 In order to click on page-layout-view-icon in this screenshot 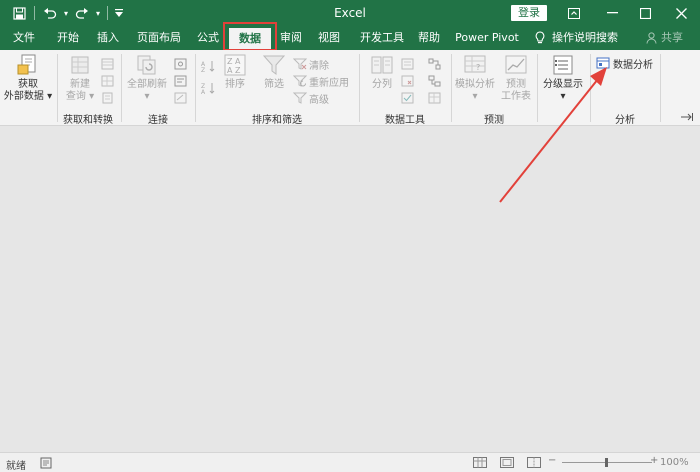, I will do `click(507, 464)`.